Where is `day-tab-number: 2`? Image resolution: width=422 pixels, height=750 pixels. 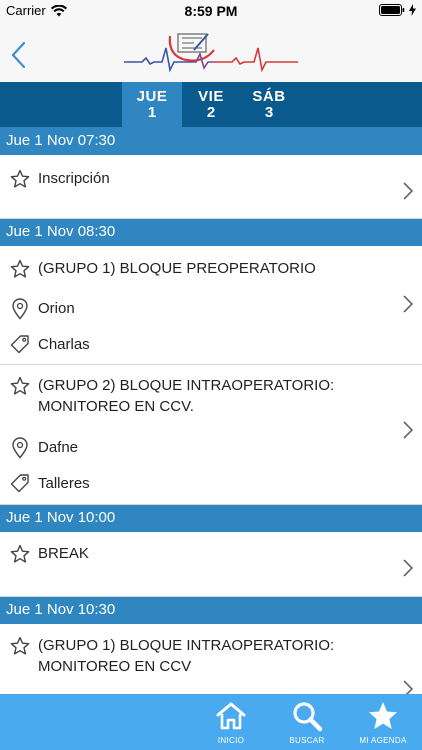 day-tab-number: 2 is located at coordinates (211, 112).